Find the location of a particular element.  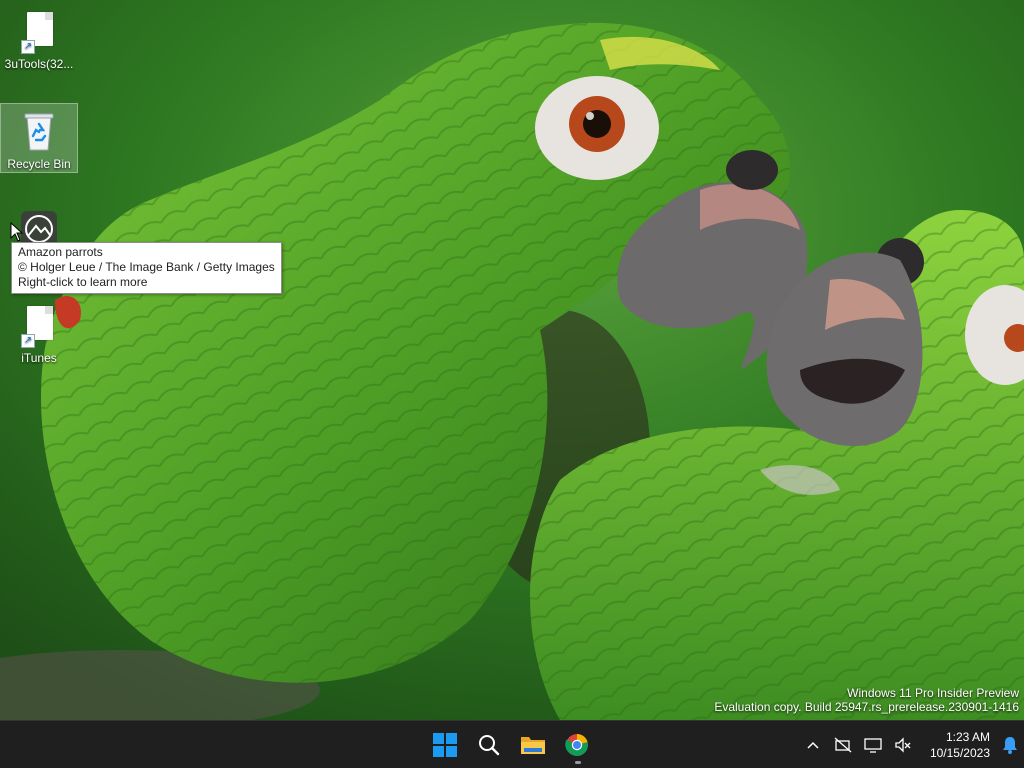

search-icon is located at coordinates (489, 745).